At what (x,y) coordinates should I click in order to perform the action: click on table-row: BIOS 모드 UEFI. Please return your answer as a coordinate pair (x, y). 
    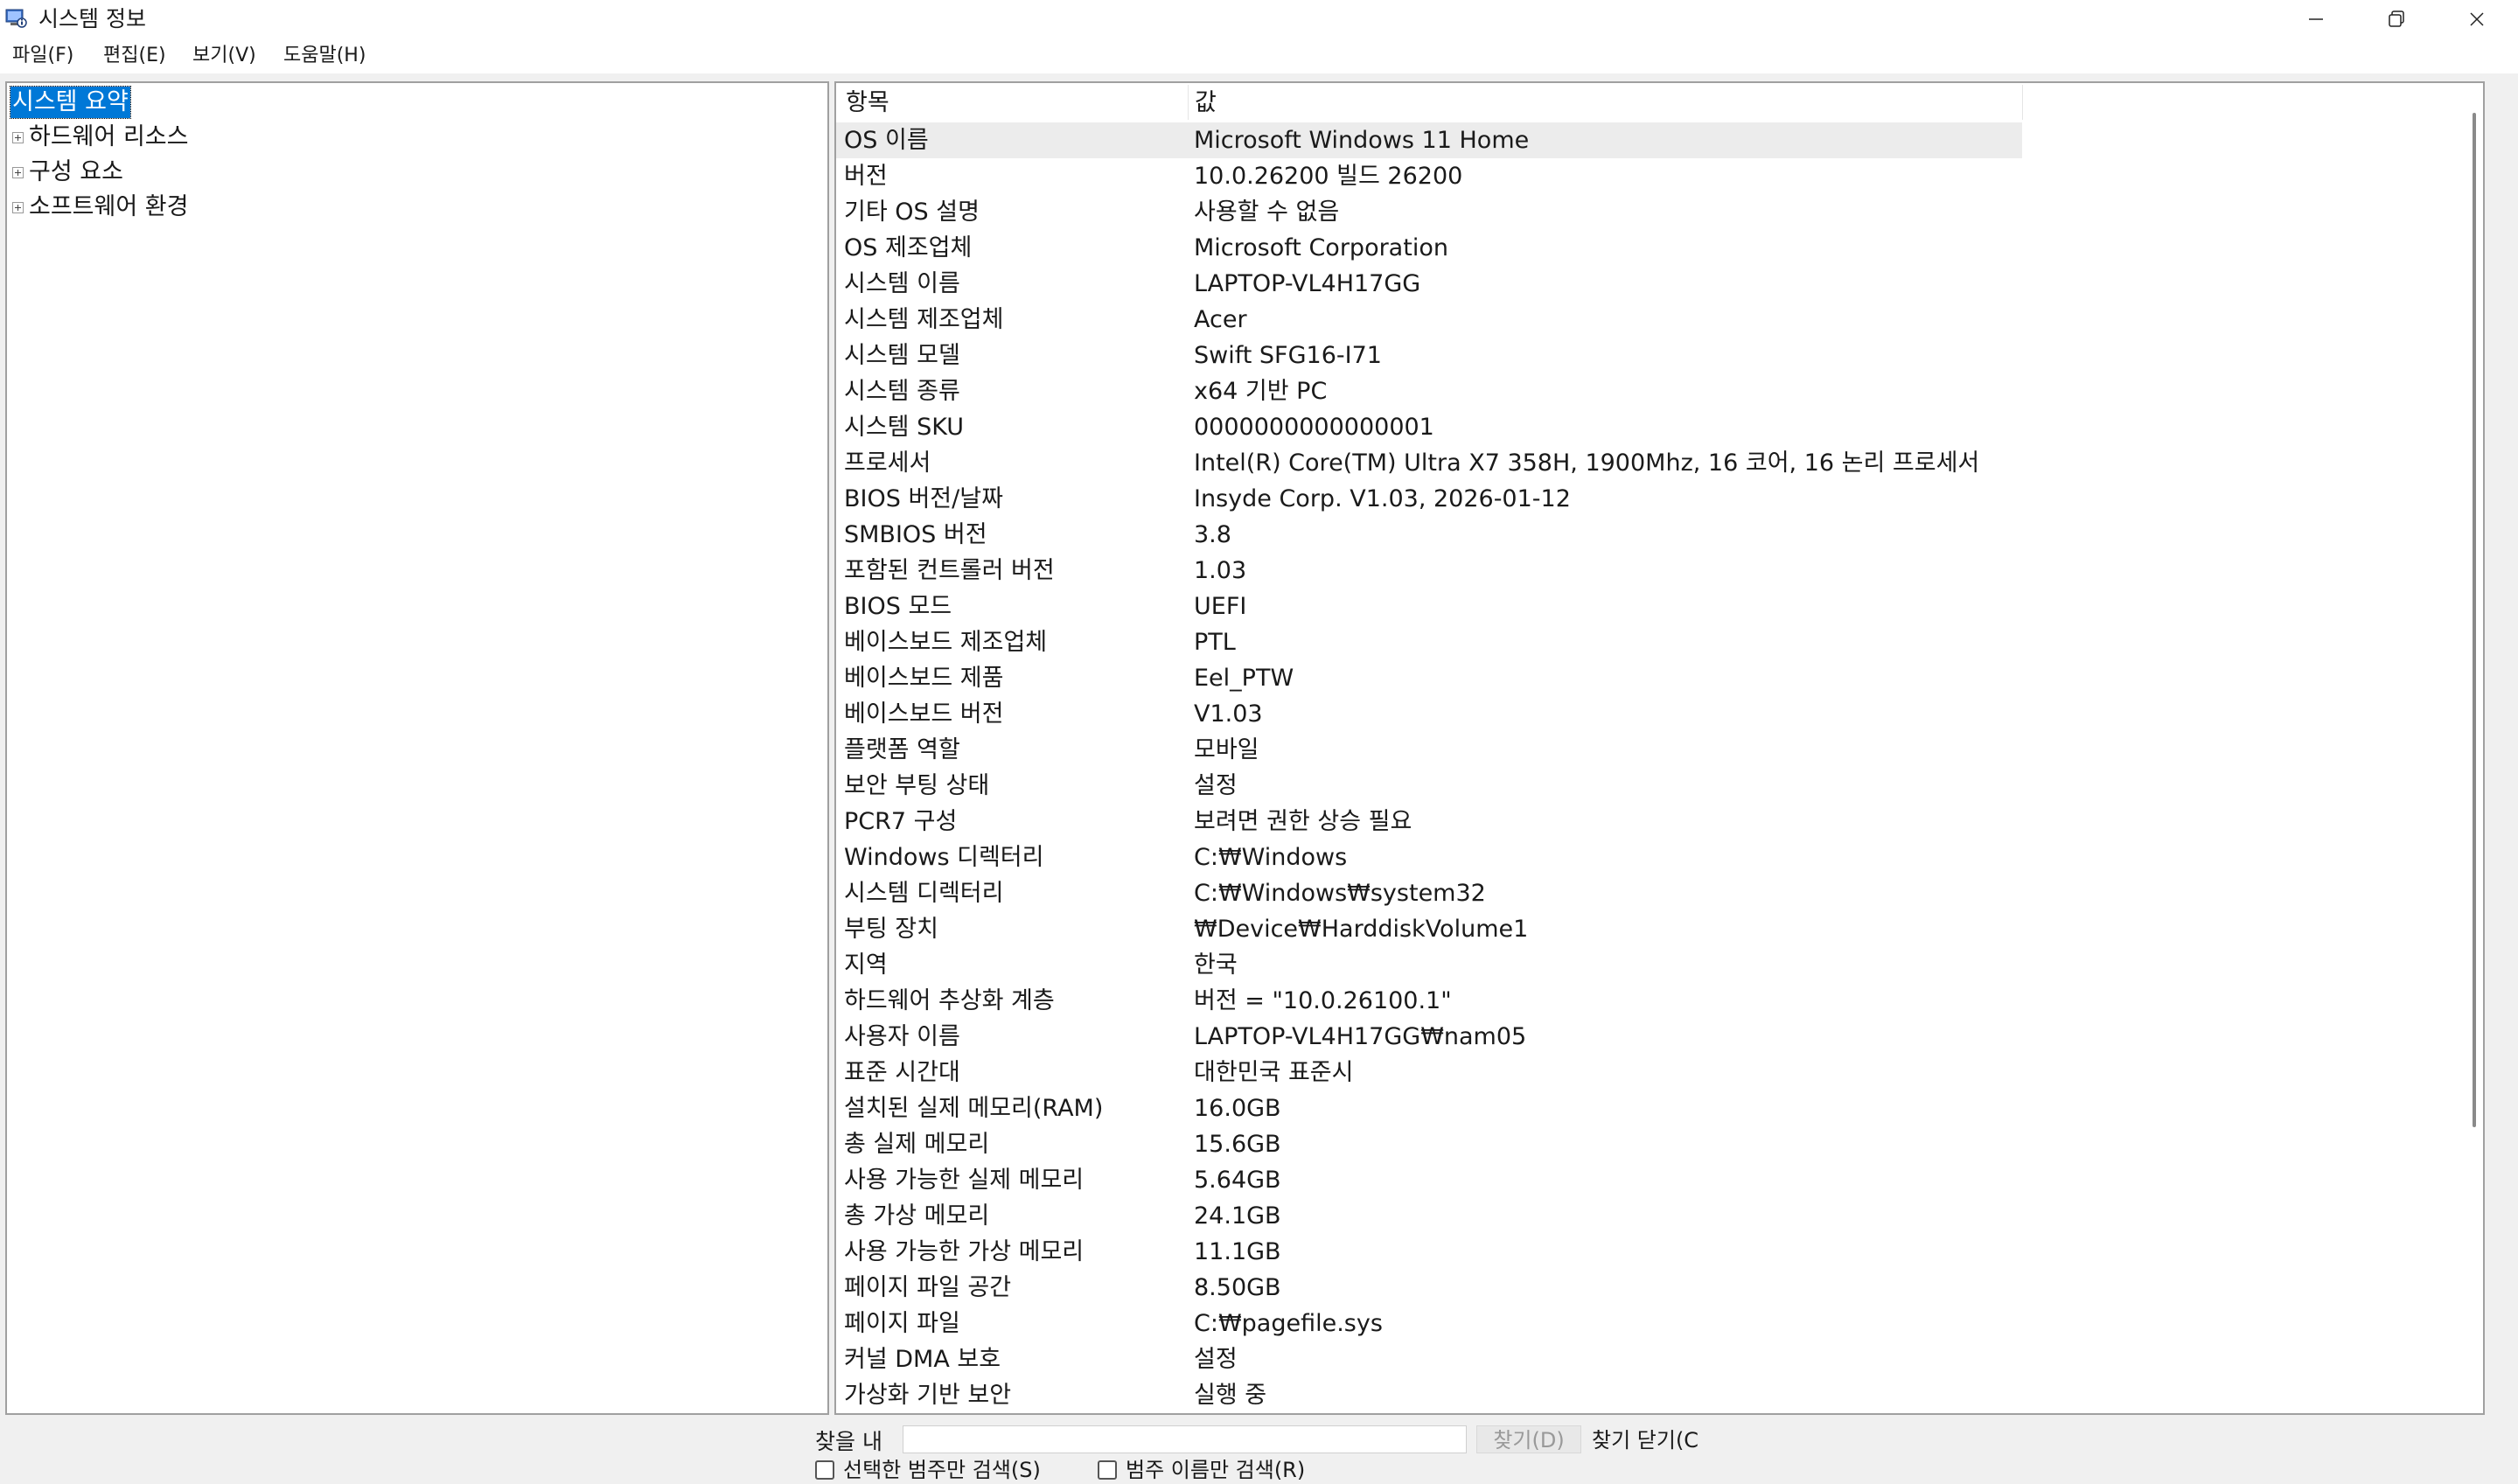
    Looking at the image, I should click on (1429, 606).